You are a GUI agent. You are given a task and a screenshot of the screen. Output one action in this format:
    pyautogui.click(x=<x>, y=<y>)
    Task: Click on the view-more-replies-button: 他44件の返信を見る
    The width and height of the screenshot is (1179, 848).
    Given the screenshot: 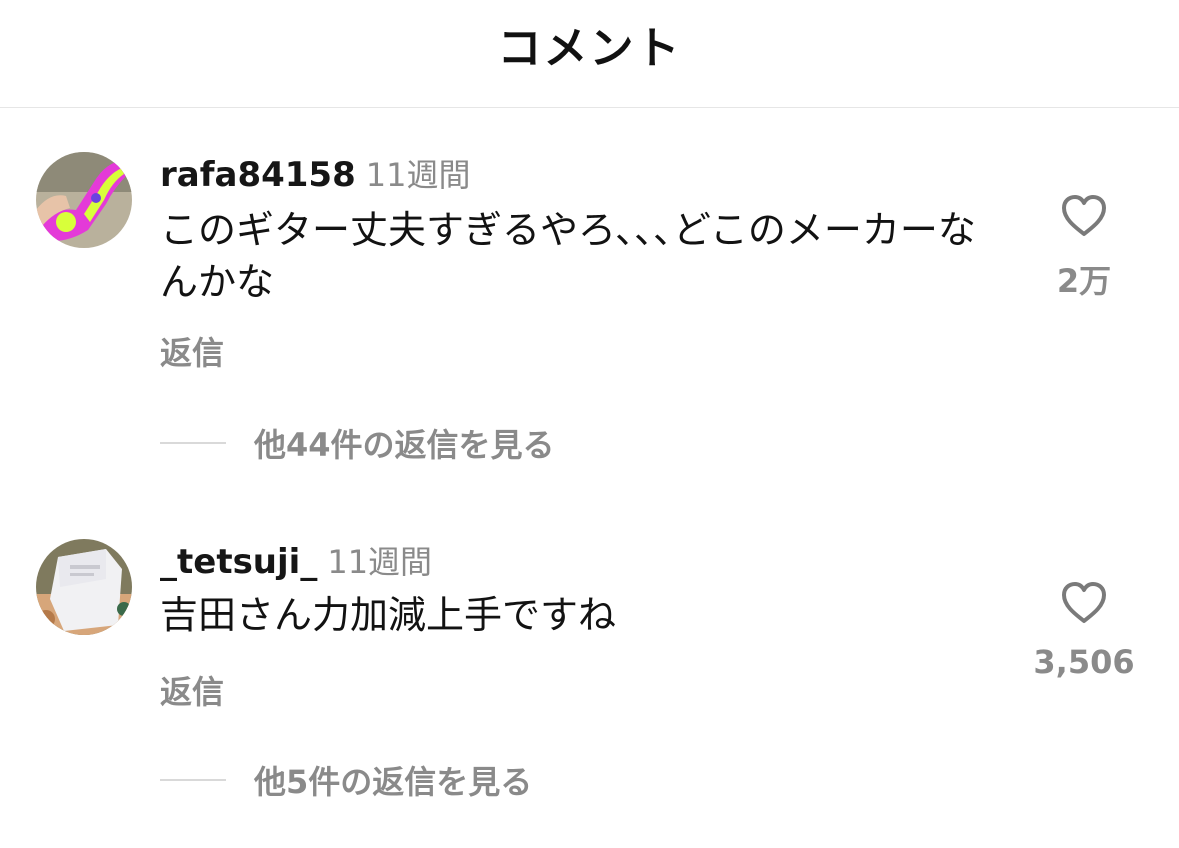 What is the action you would take?
    pyautogui.click(x=357, y=443)
    